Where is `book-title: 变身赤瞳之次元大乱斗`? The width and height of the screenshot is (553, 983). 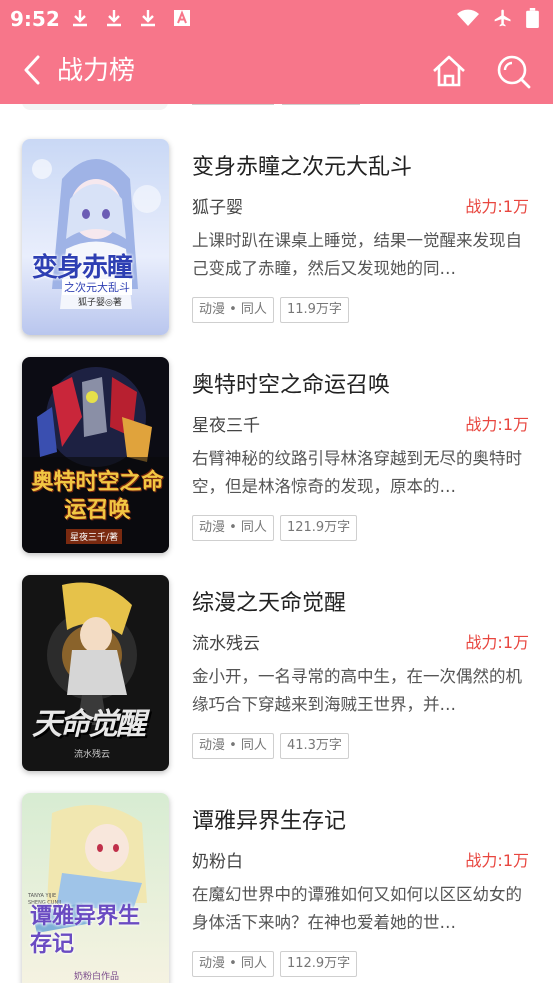
book-title: 变身赤瞳之次元大乱斗 is located at coordinates (302, 165).